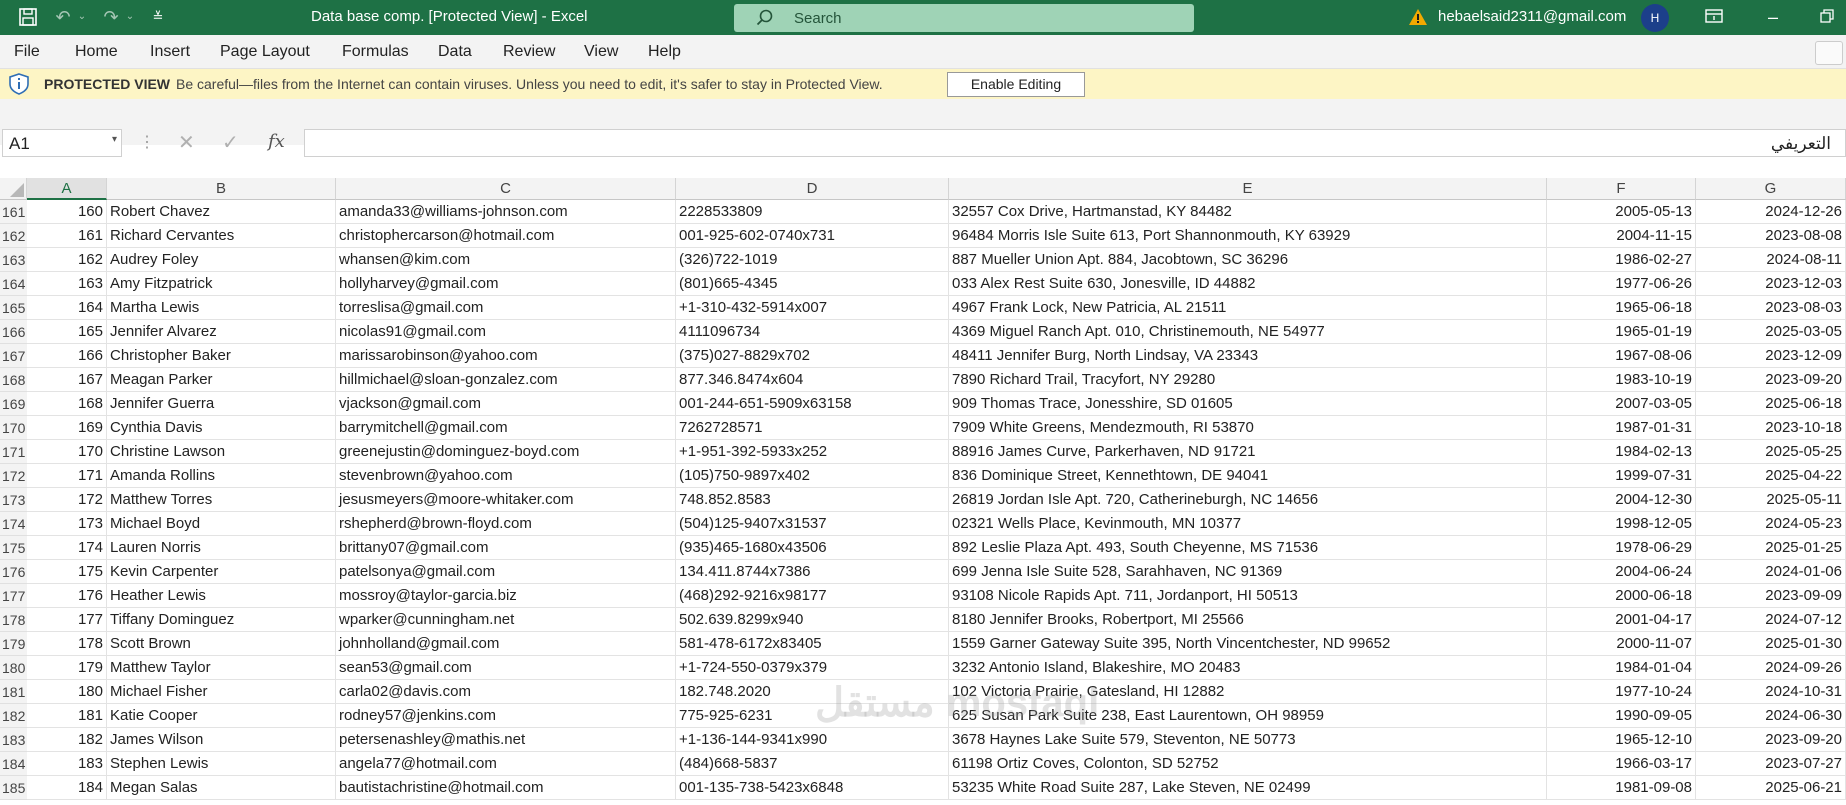 The height and width of the screenshot is (805, 1846). Describe the element at coordinates (27, 52) in the screenshot. I see `tab-file: File` at that location.